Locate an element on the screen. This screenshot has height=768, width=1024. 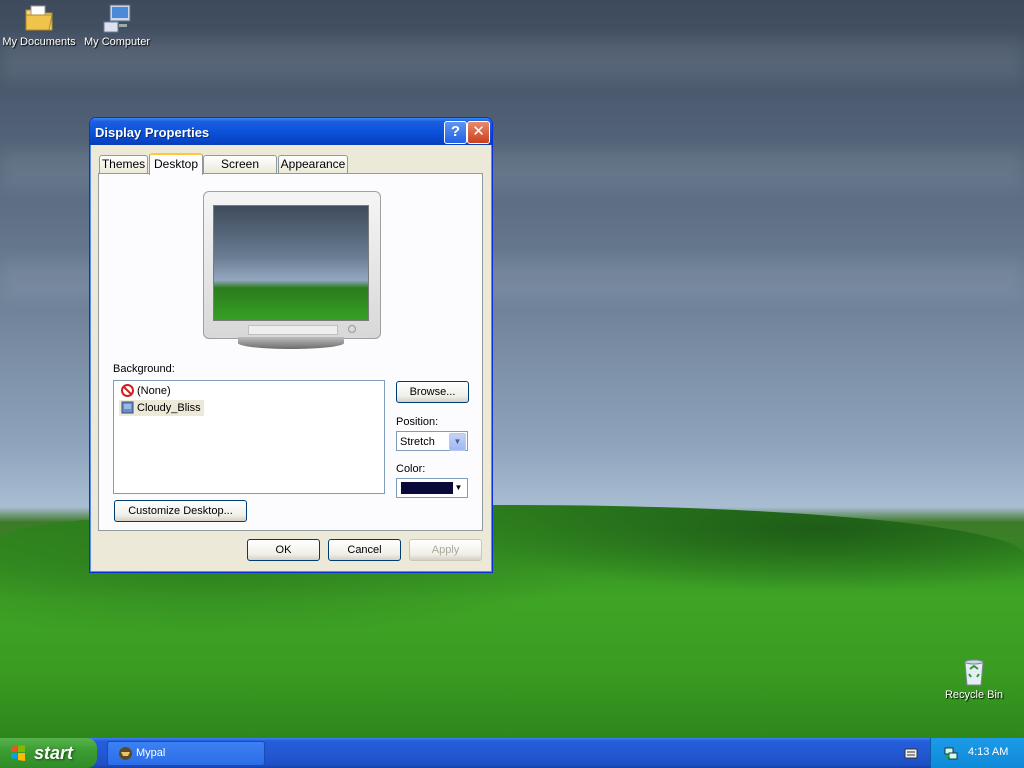
desktop-icon-recycle-bin: Recycle Bin is located at coordinates (974, 678).